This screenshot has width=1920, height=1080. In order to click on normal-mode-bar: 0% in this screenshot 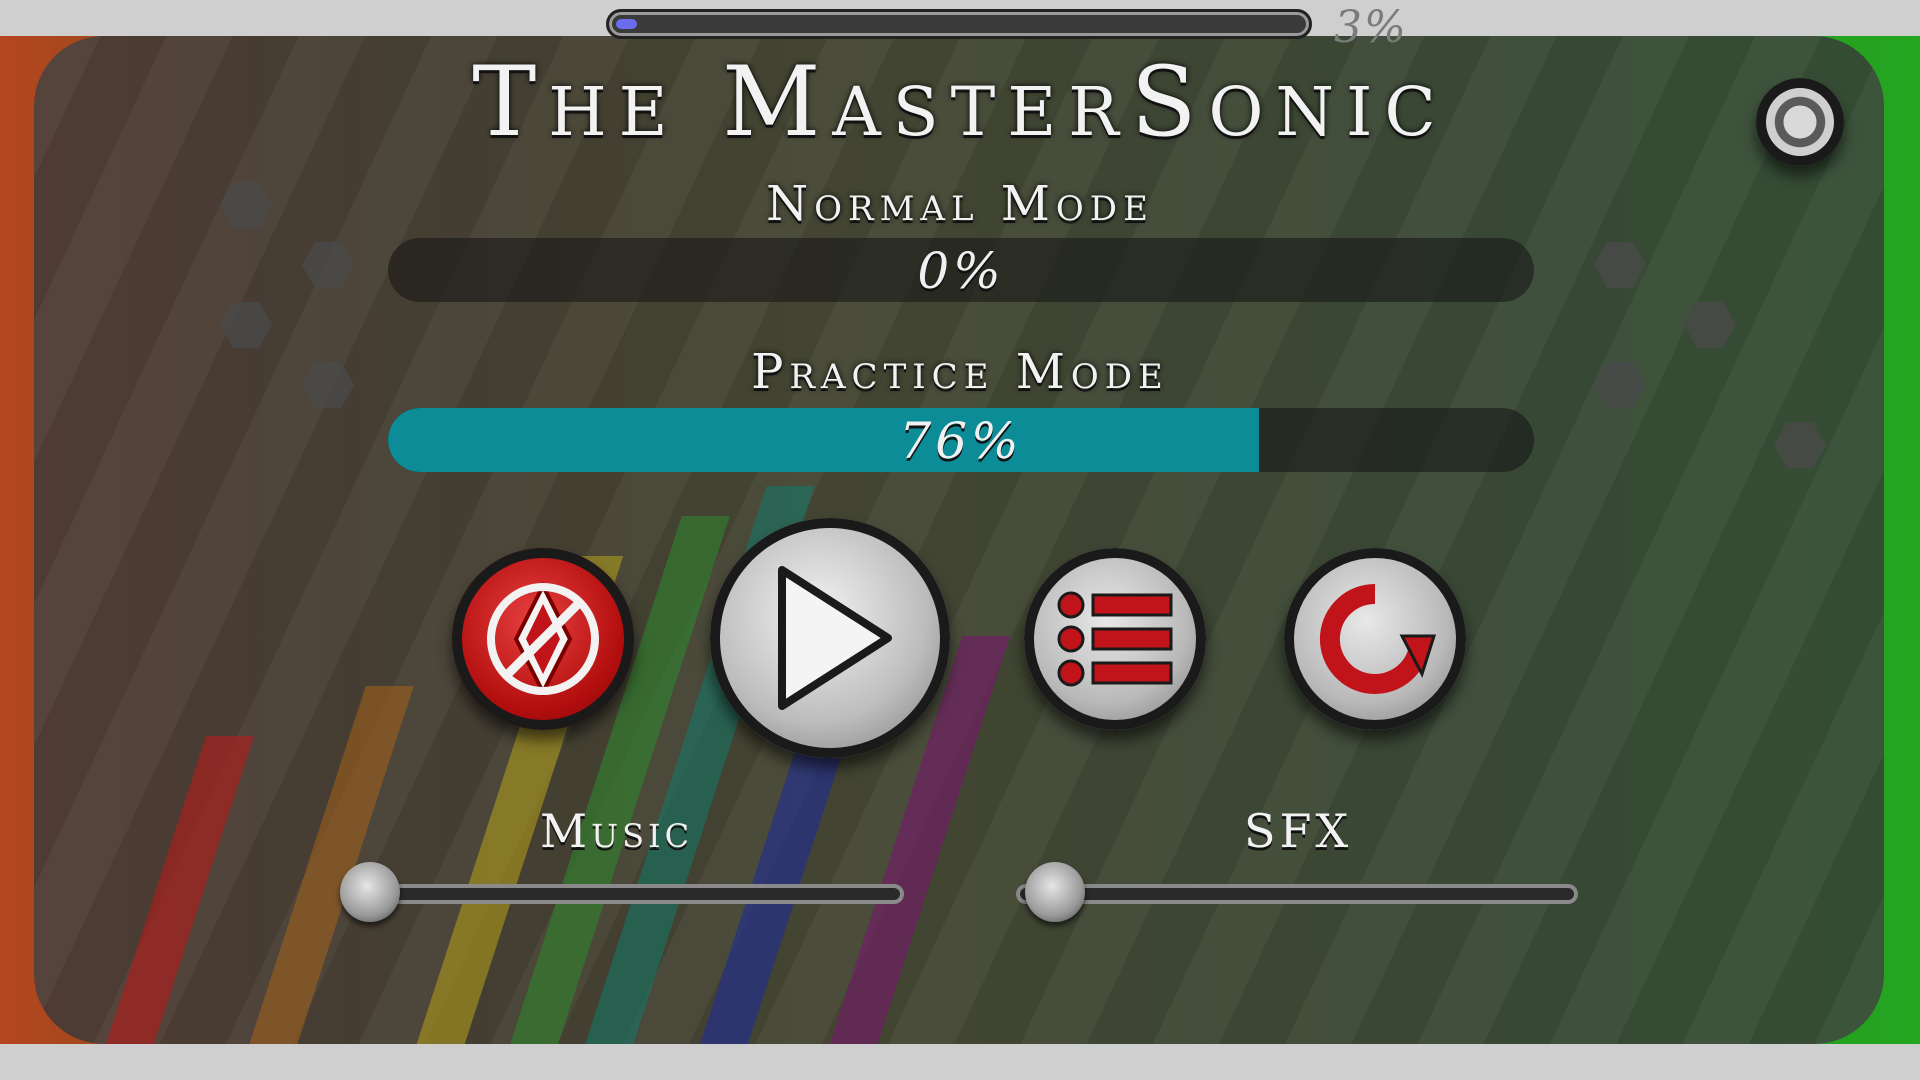, I will do `click(961, 270)`.